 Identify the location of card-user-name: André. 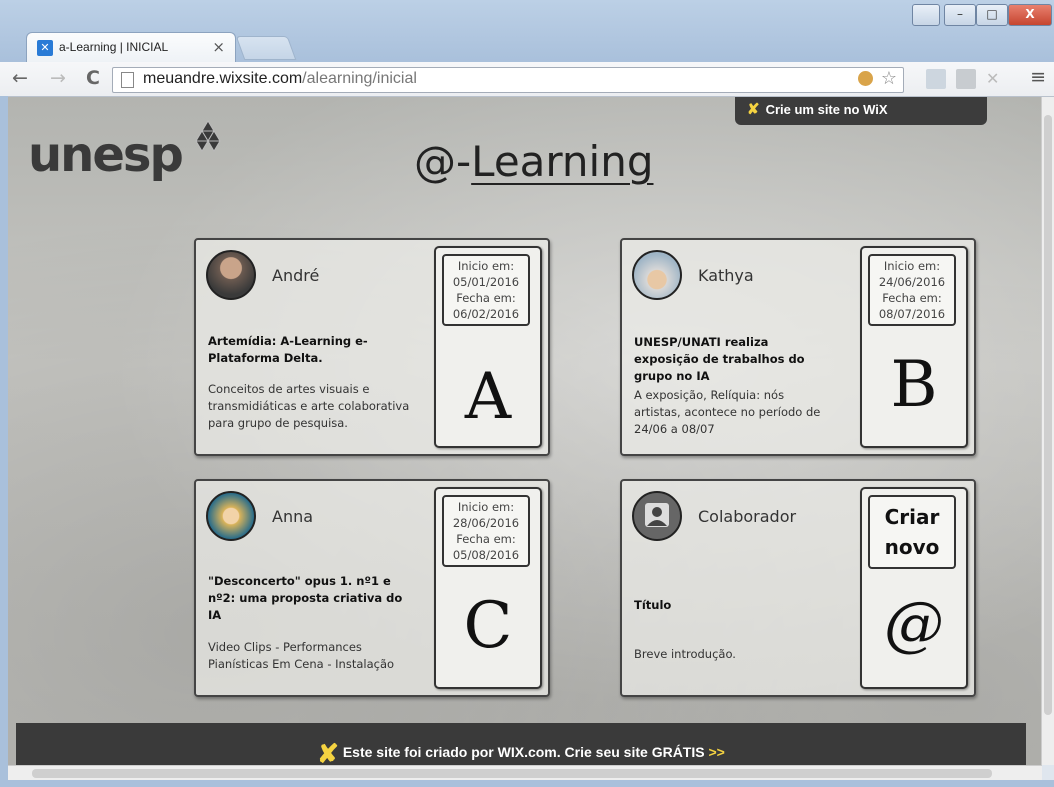
(296, 275).